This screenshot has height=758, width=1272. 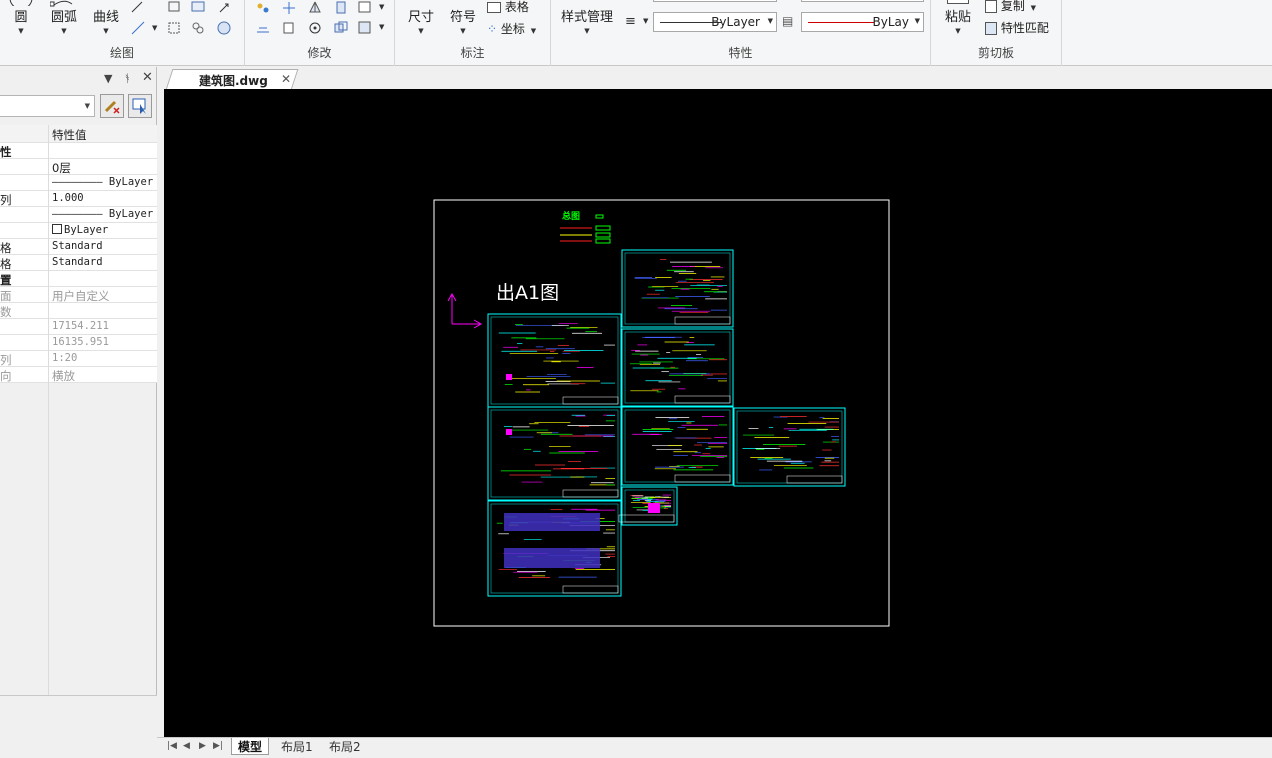 I want to click on line-icon, so click(x=138, y=8).